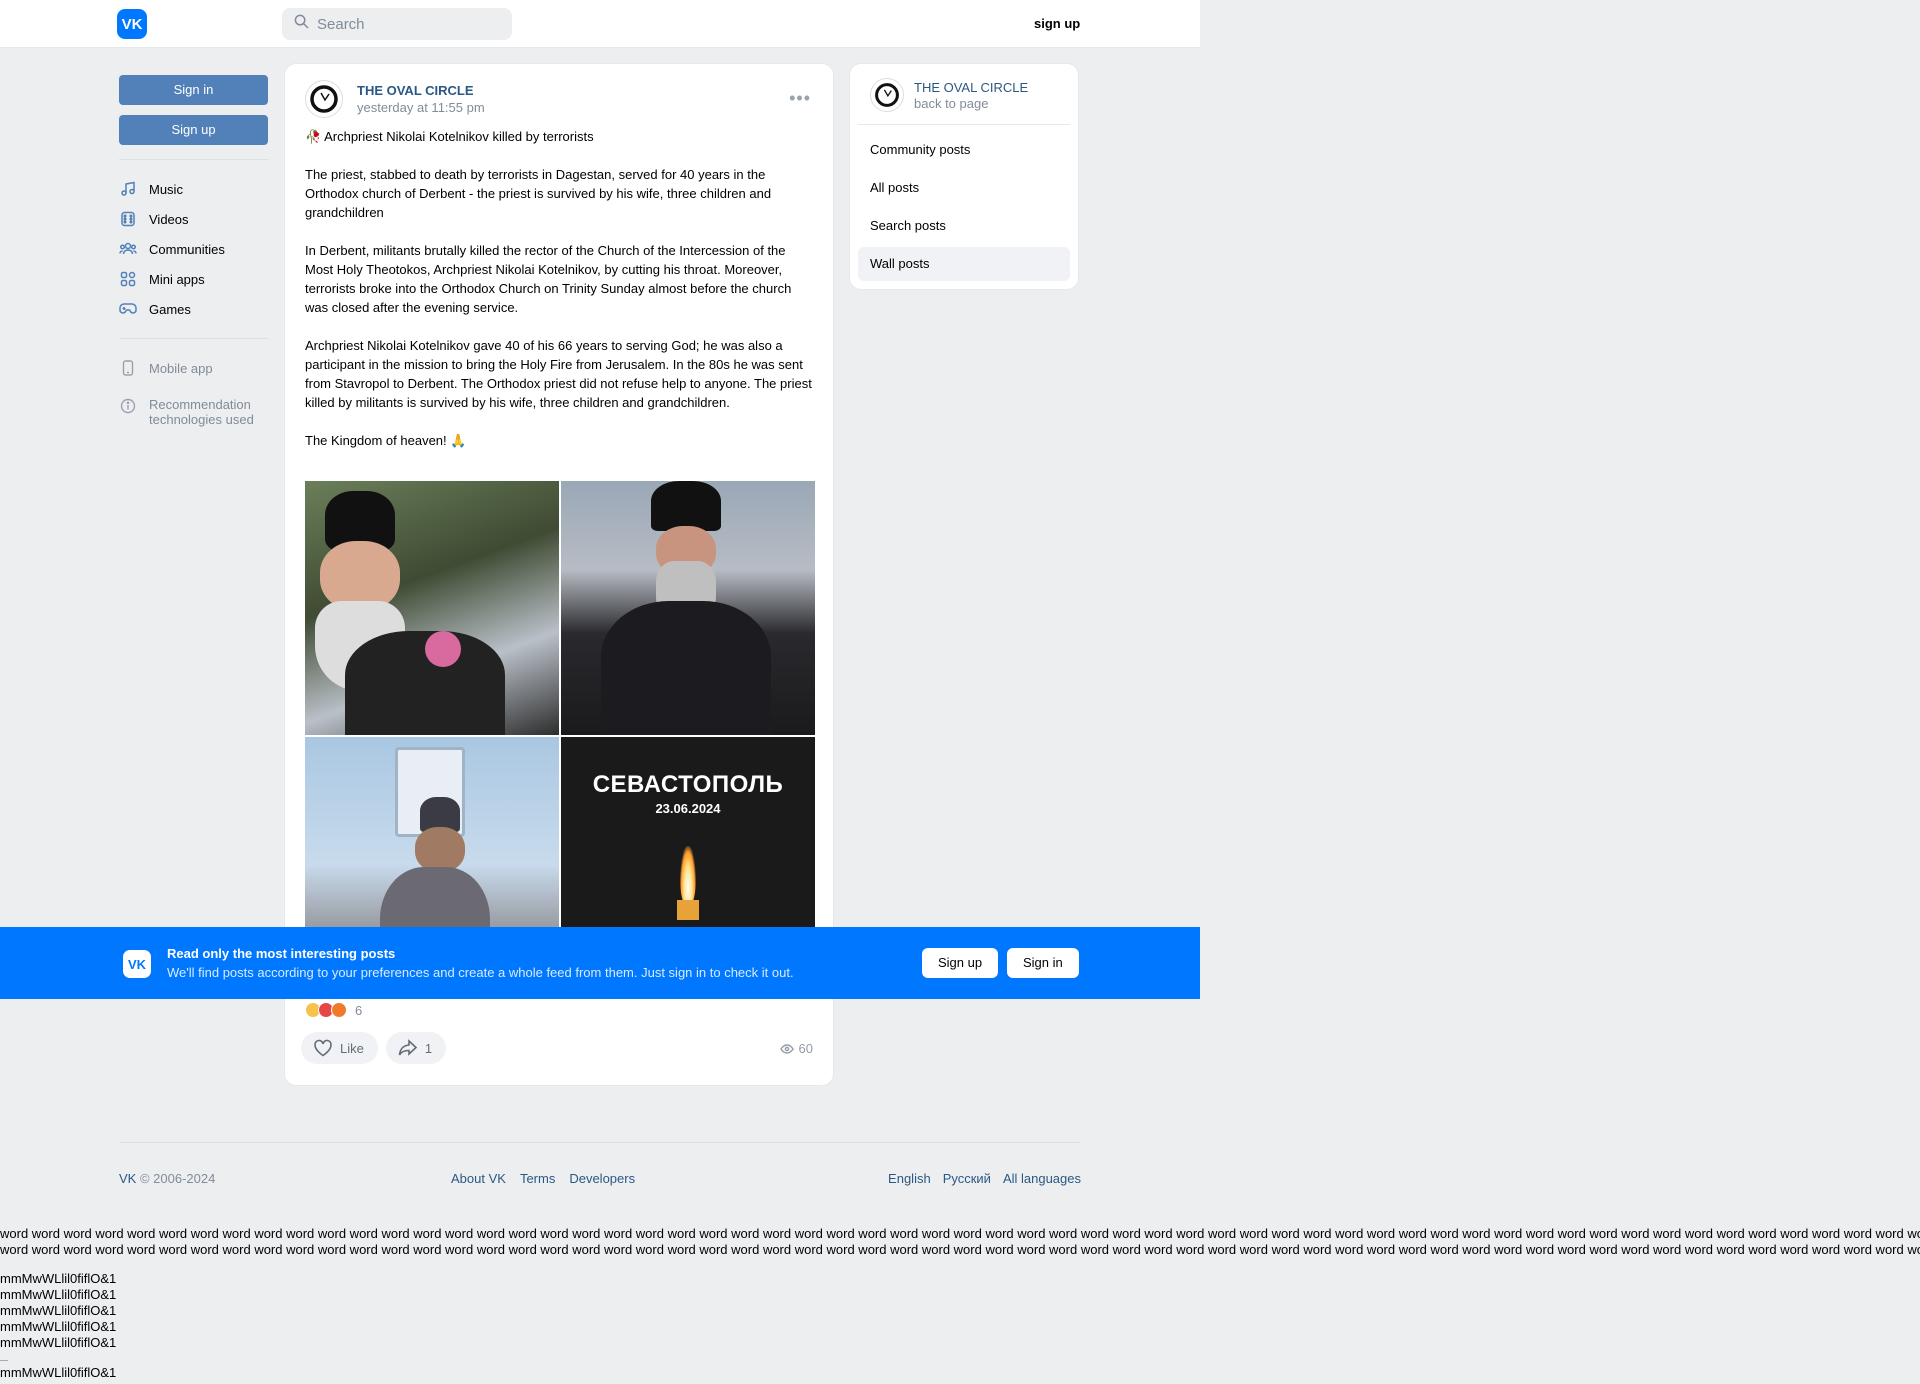 Image resolution: width=1920 pixels, height=1384 pixels. What do you see at coordinates (688, 808) in the screenshot?
I see `photo-caption-date: 23.06.2024` at bounding box center [688, 808].